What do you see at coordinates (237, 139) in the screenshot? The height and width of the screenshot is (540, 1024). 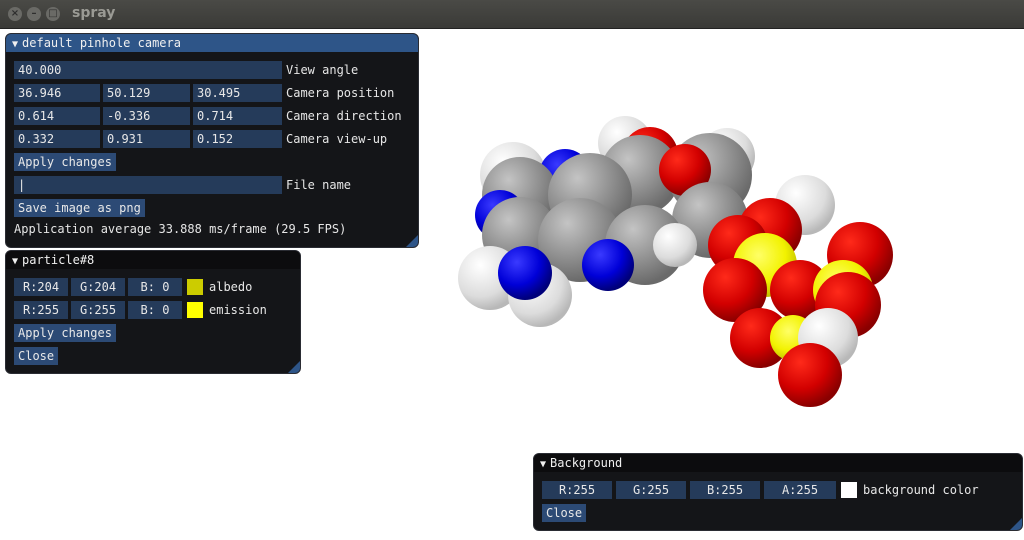 I see `camera-view-up-z-input: 0.152` at bounding box center [237, 139].